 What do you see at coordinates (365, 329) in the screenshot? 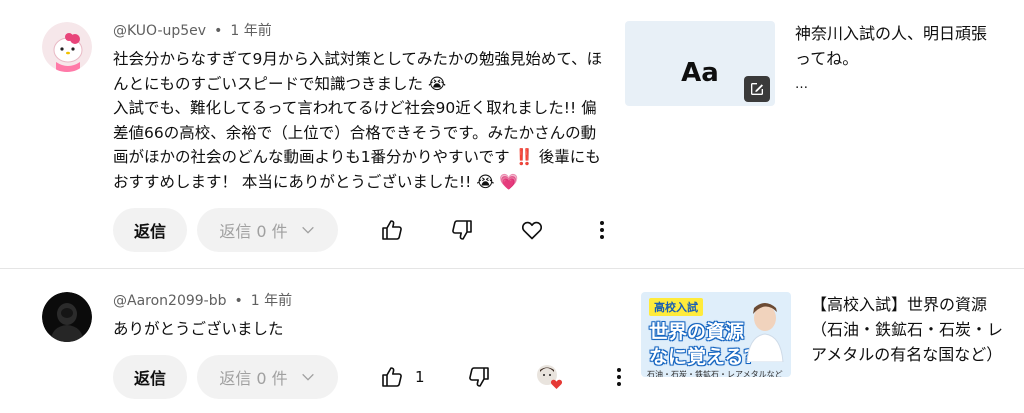
I see `comment-text: ありがとうございました` at bounding box center [365, 329].